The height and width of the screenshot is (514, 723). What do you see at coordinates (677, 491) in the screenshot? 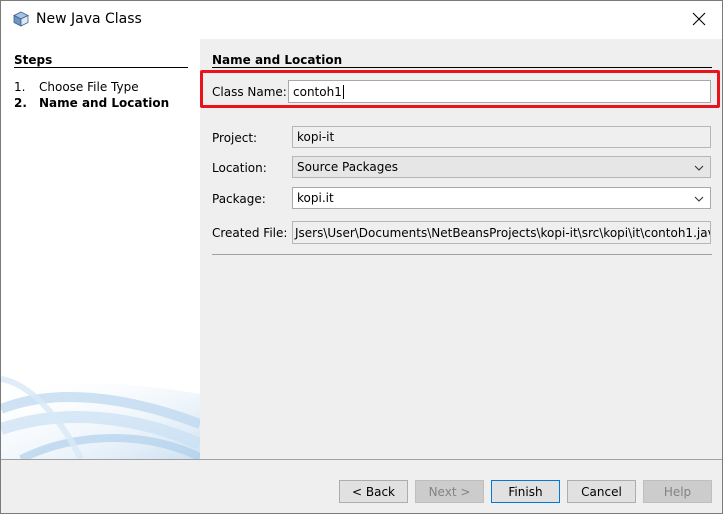
I see `help-button: Help` at bounding box center [677, 491].